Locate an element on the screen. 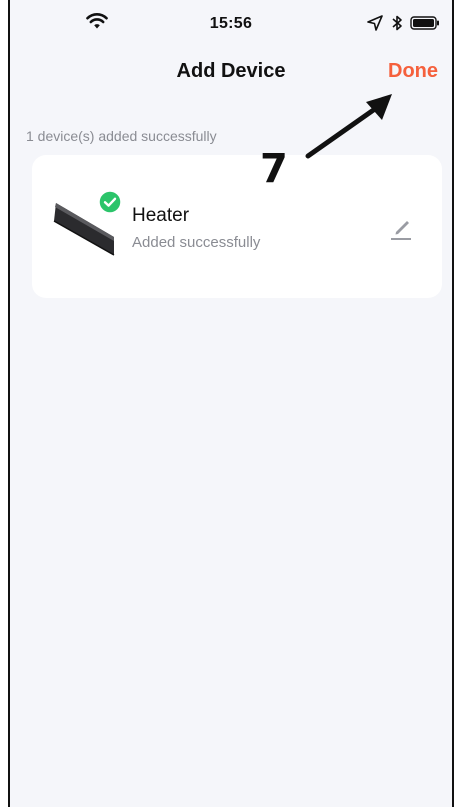  success-check-icon is located at coordinates (110, 202).